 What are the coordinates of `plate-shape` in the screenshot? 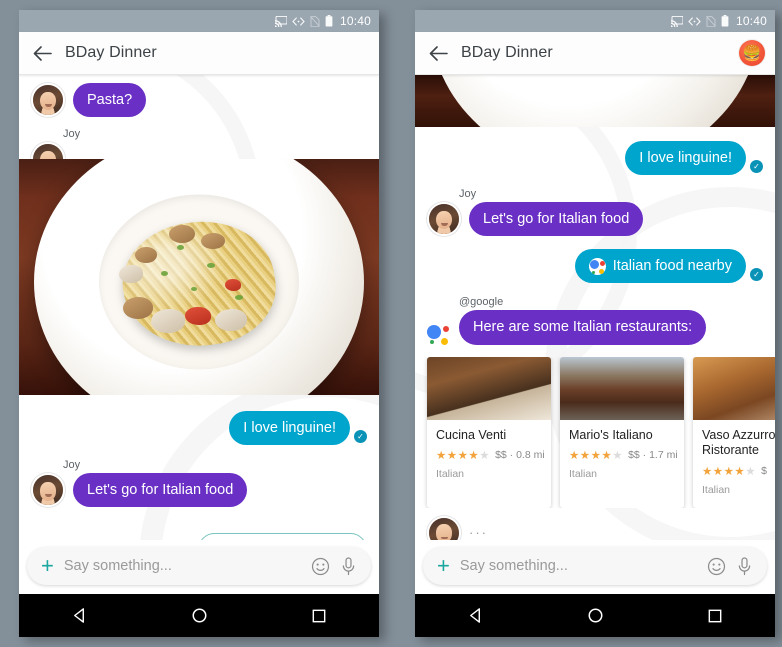 It's located at (595, 101).